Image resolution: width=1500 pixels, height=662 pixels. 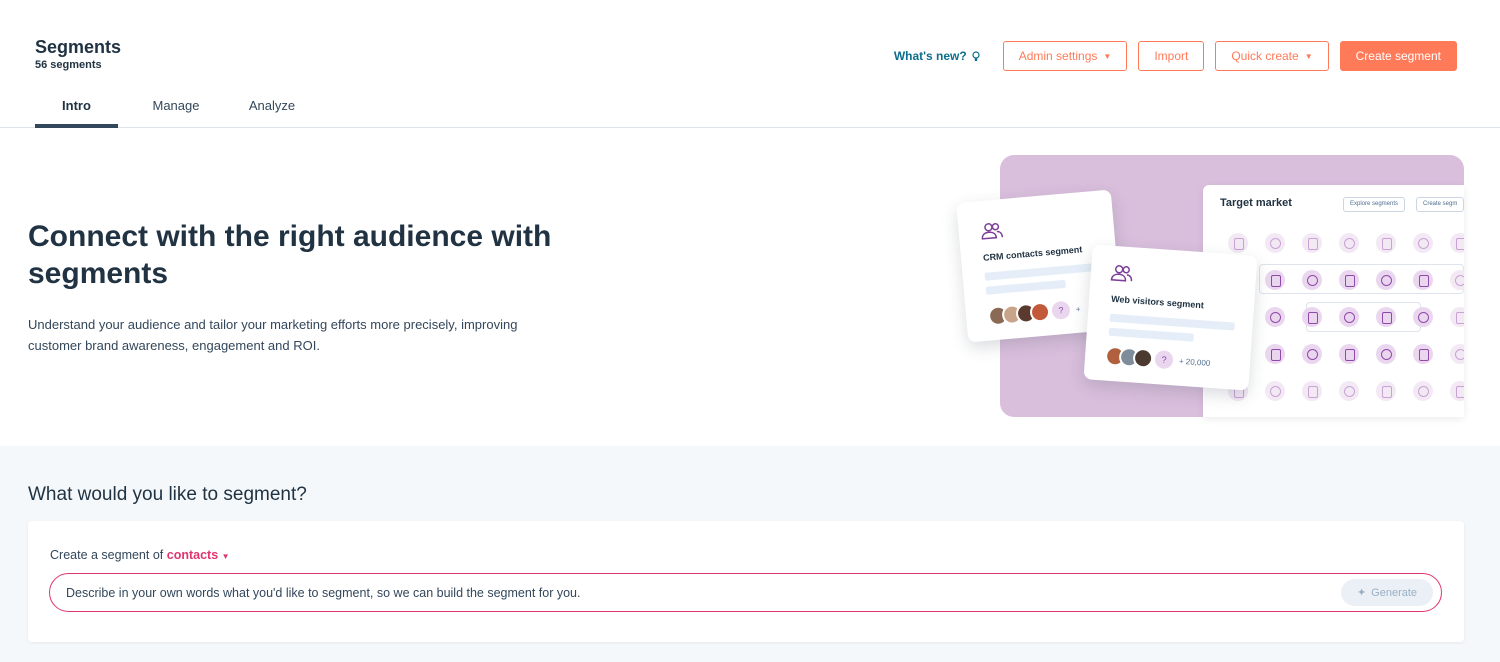 I want to click on whats-new-link: What's new?, so click(x=937, y=56).